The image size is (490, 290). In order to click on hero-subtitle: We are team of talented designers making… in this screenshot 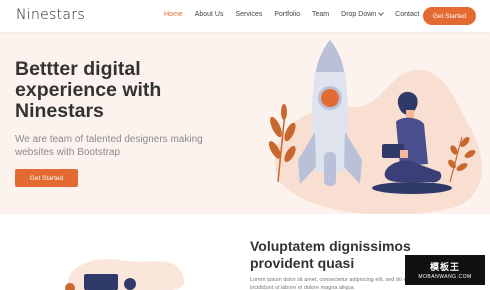, I will do `click(109, 146)`.